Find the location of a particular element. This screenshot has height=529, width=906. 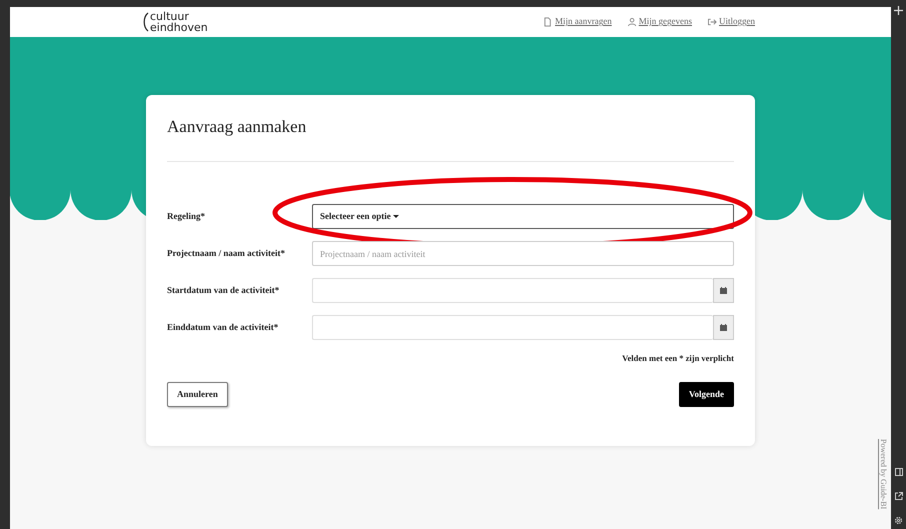

field-label: Regeling* is located at coordinates (186, 217).